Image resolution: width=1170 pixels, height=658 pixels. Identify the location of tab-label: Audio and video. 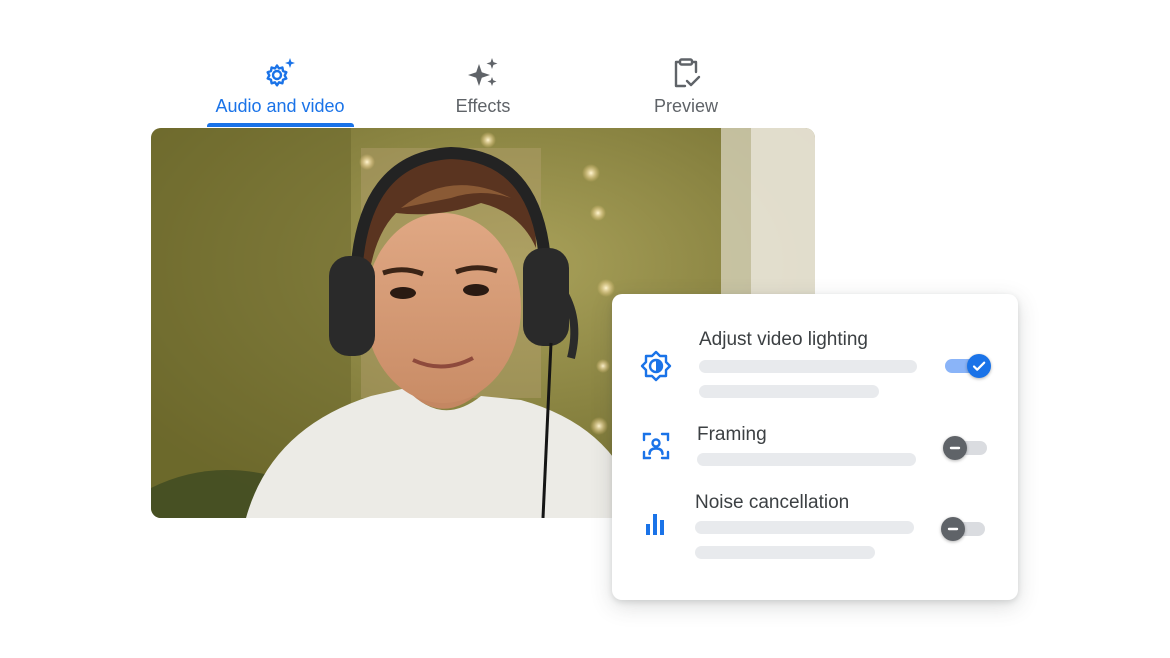
(280, 106).